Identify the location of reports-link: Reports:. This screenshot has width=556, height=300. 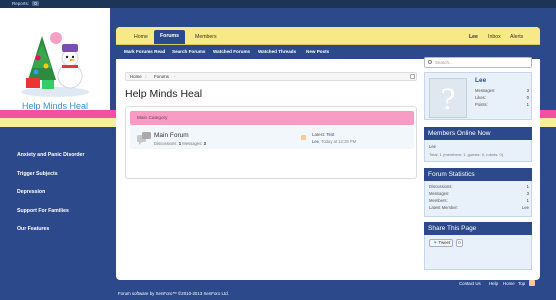
(20, 3).